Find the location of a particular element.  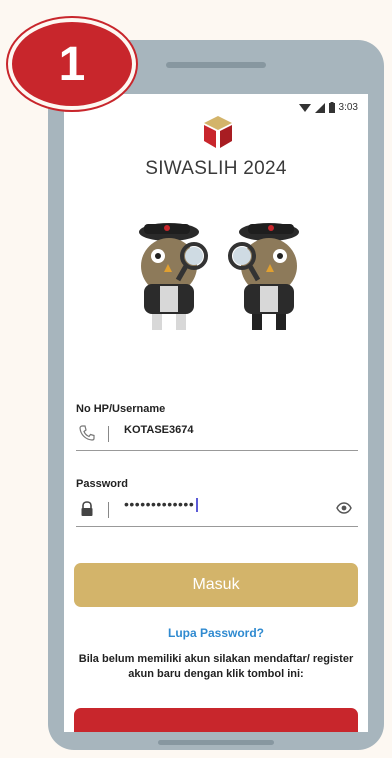

password-value: ••••••••••••• is located at coordinates (161, 504).